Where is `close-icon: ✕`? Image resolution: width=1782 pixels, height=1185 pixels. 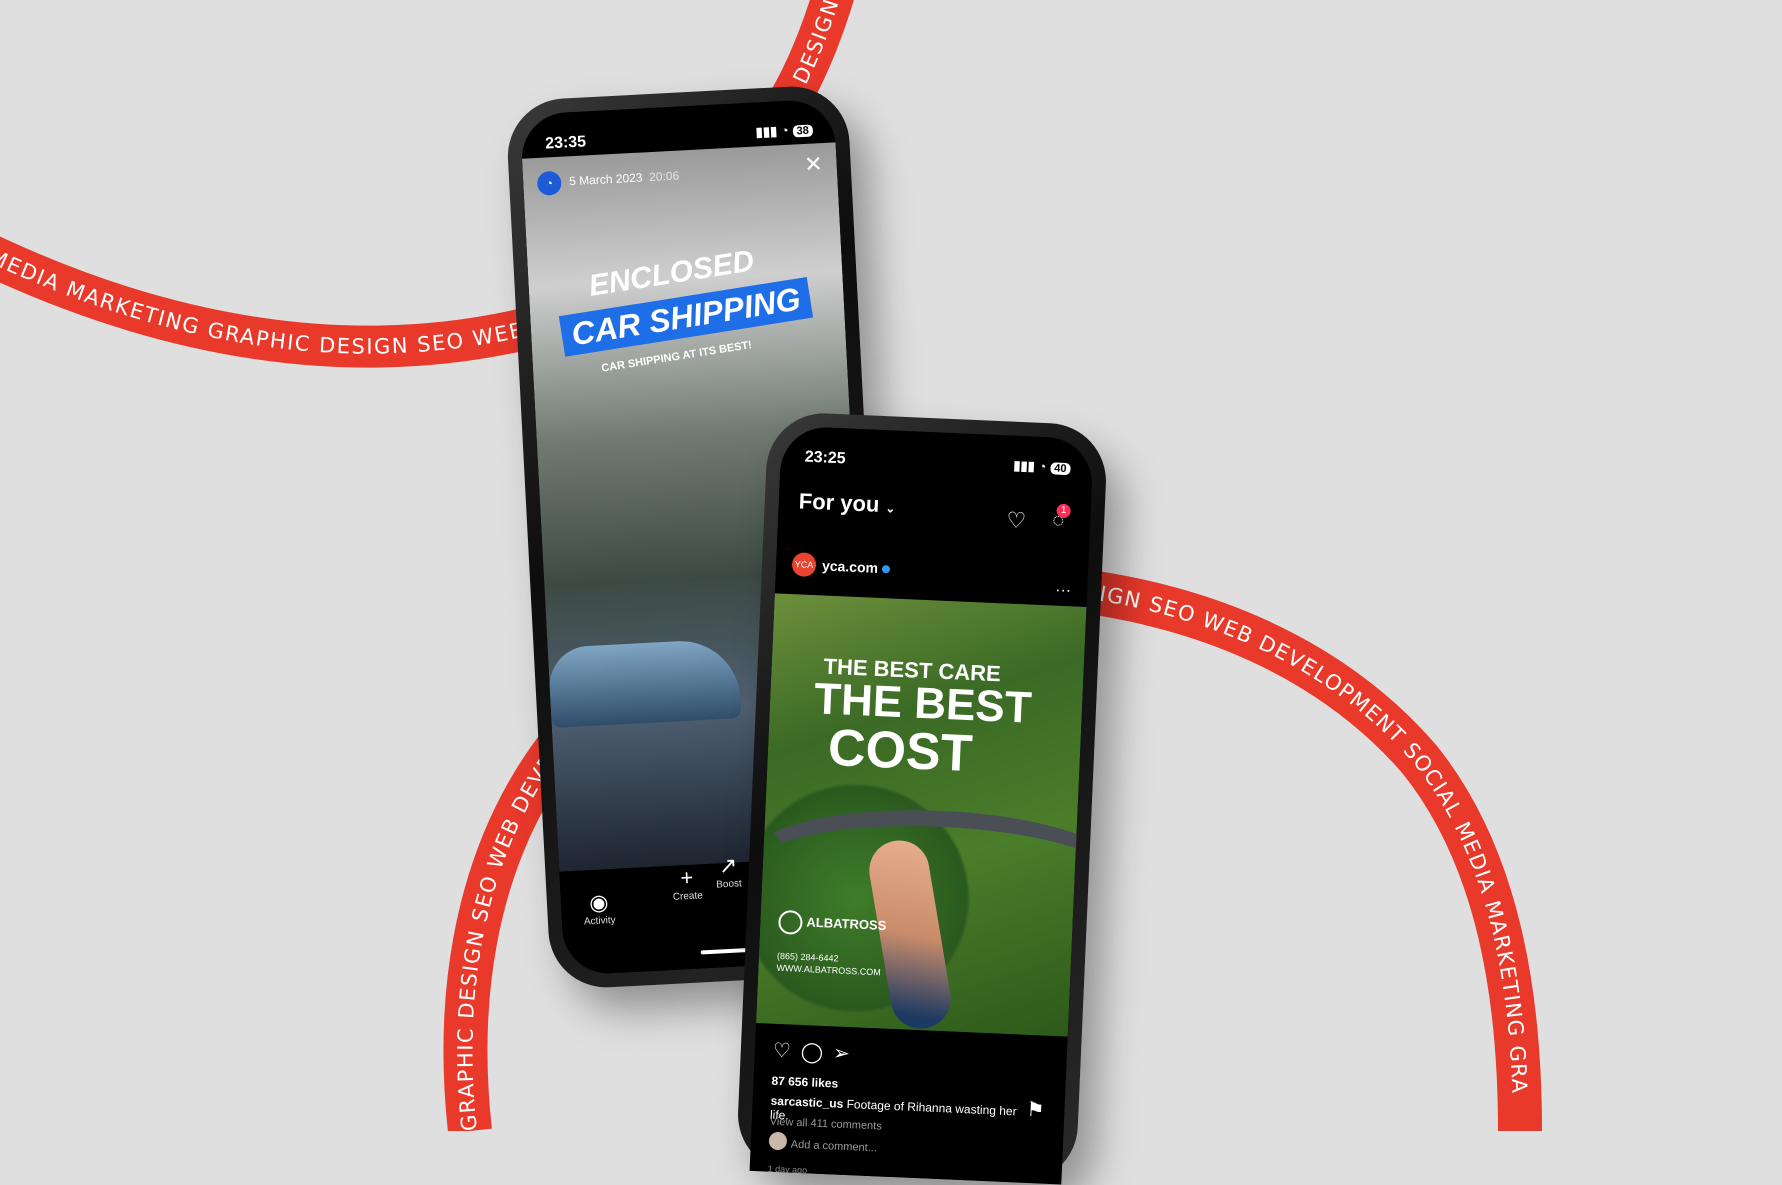
close-icon: ✕ is located at coordinates (814, 164).